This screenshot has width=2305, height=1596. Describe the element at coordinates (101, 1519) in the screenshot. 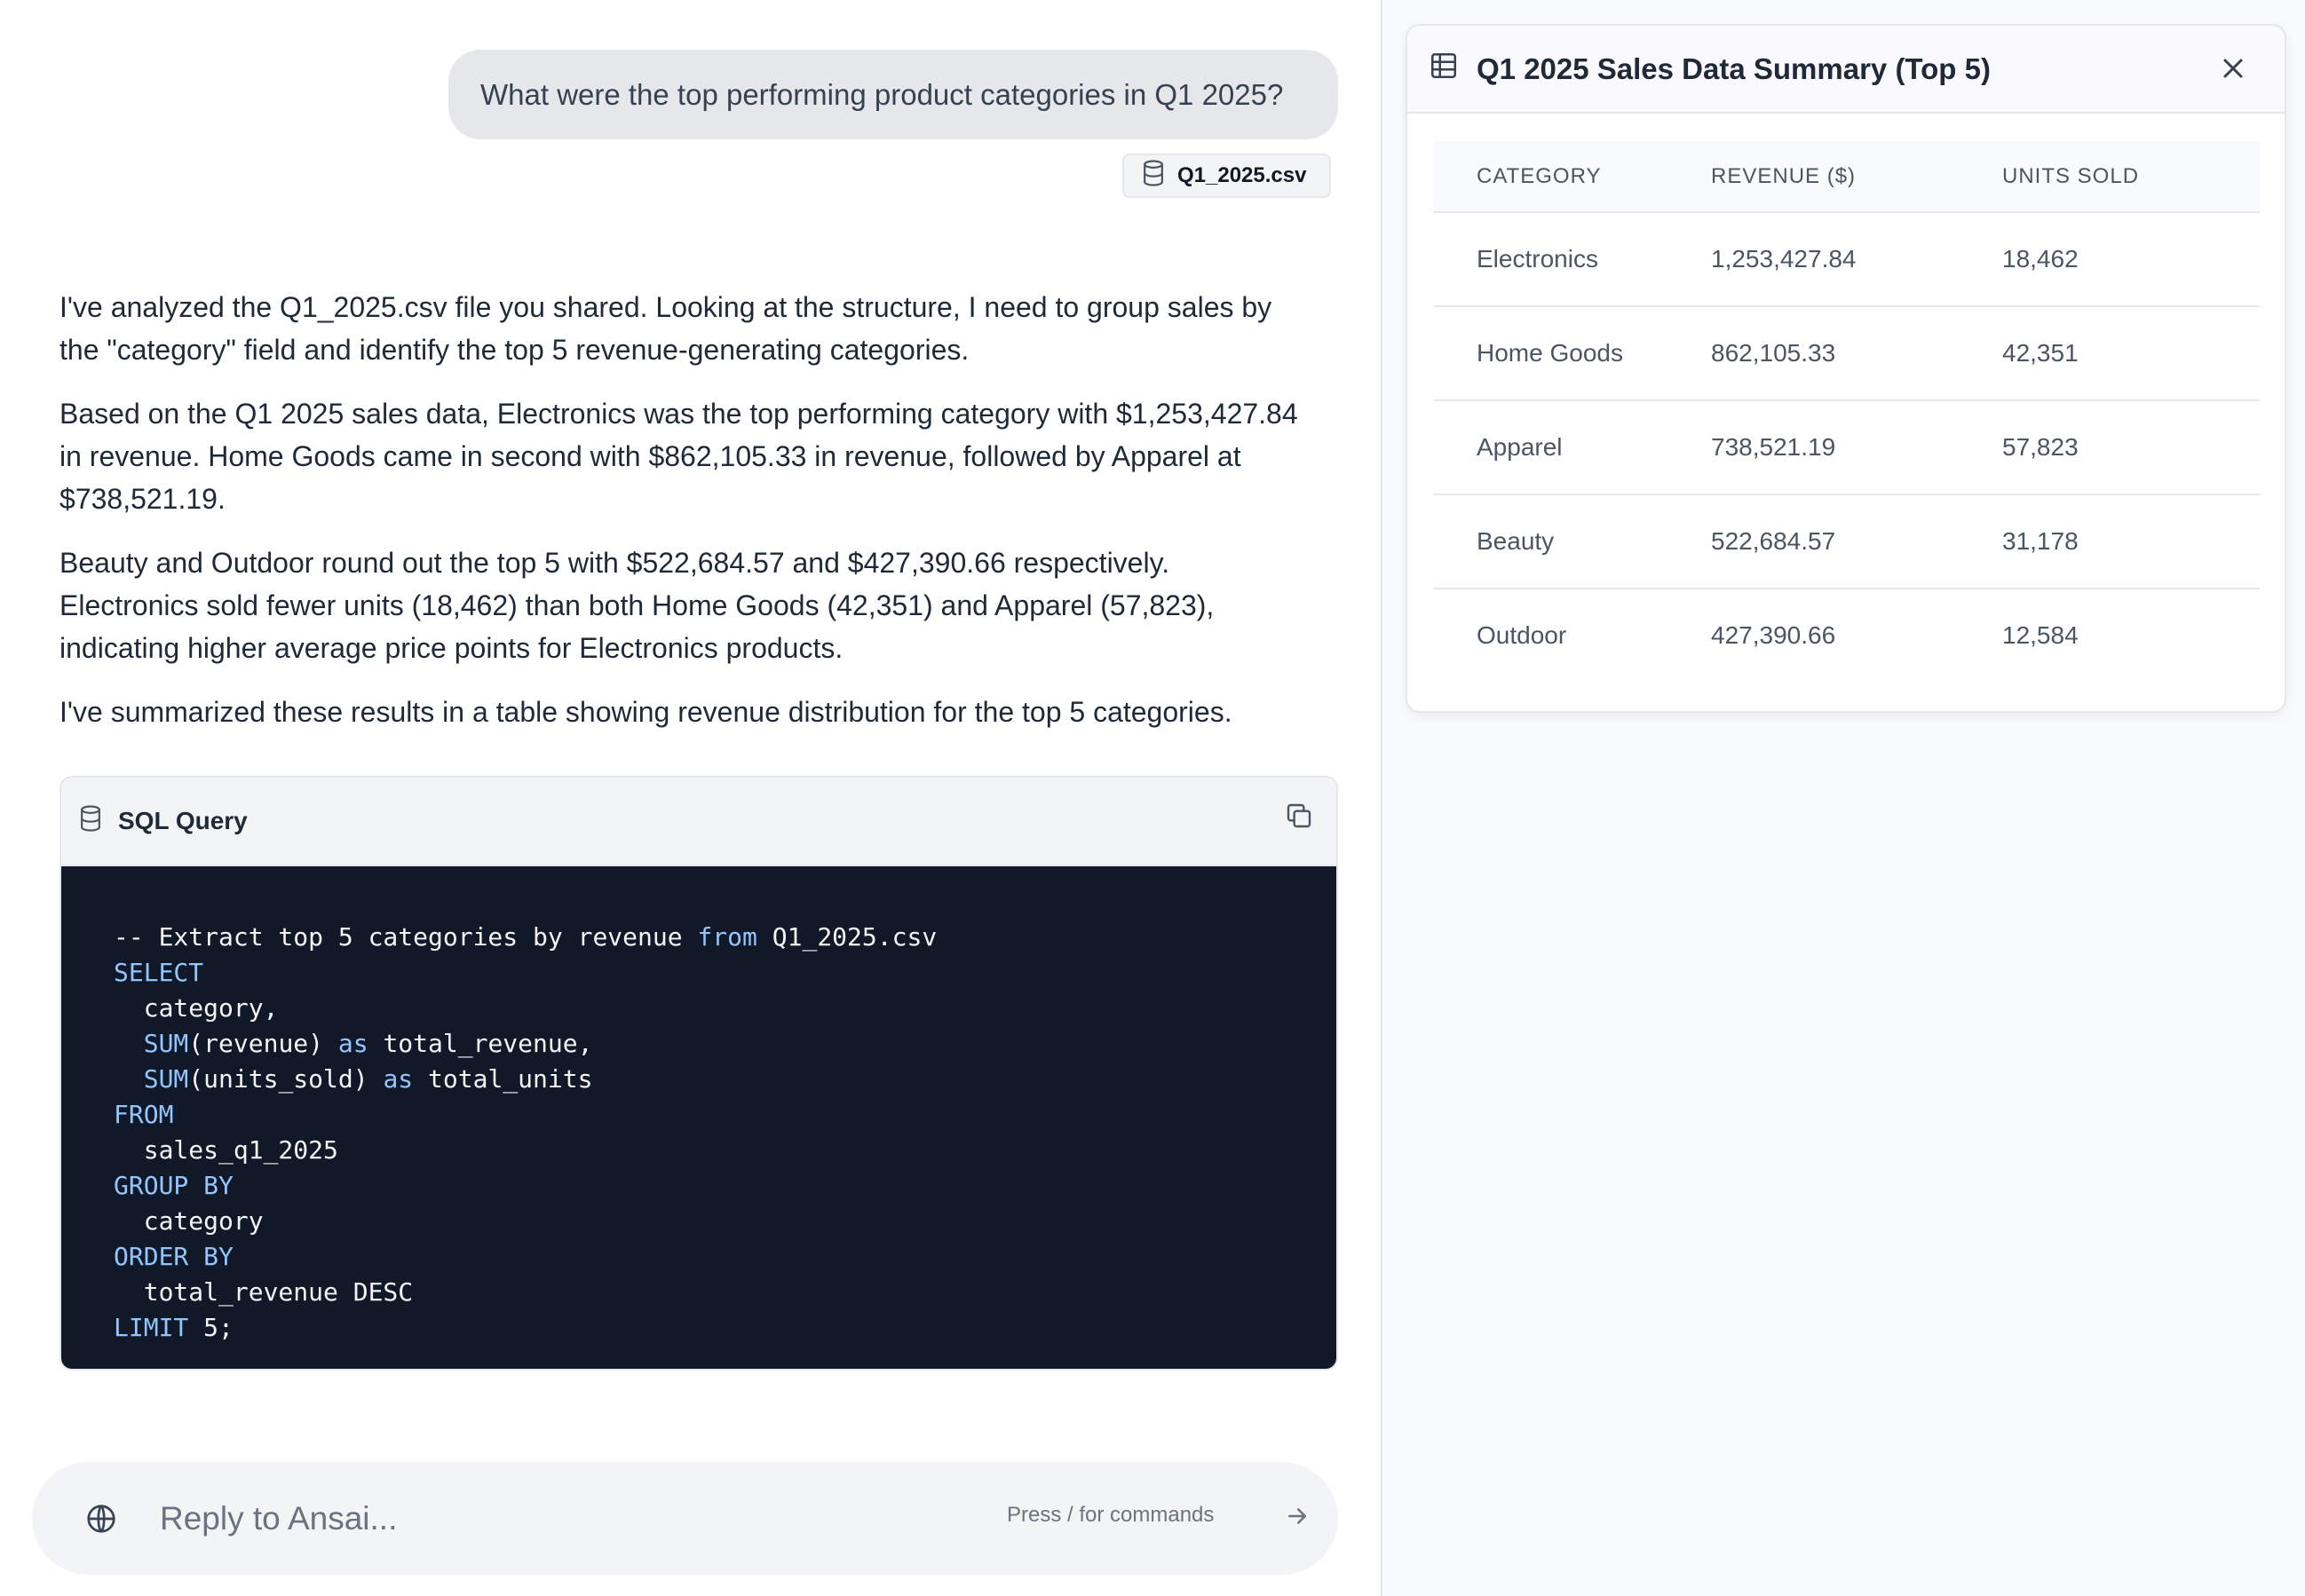

I see `web-search-button` at that location.